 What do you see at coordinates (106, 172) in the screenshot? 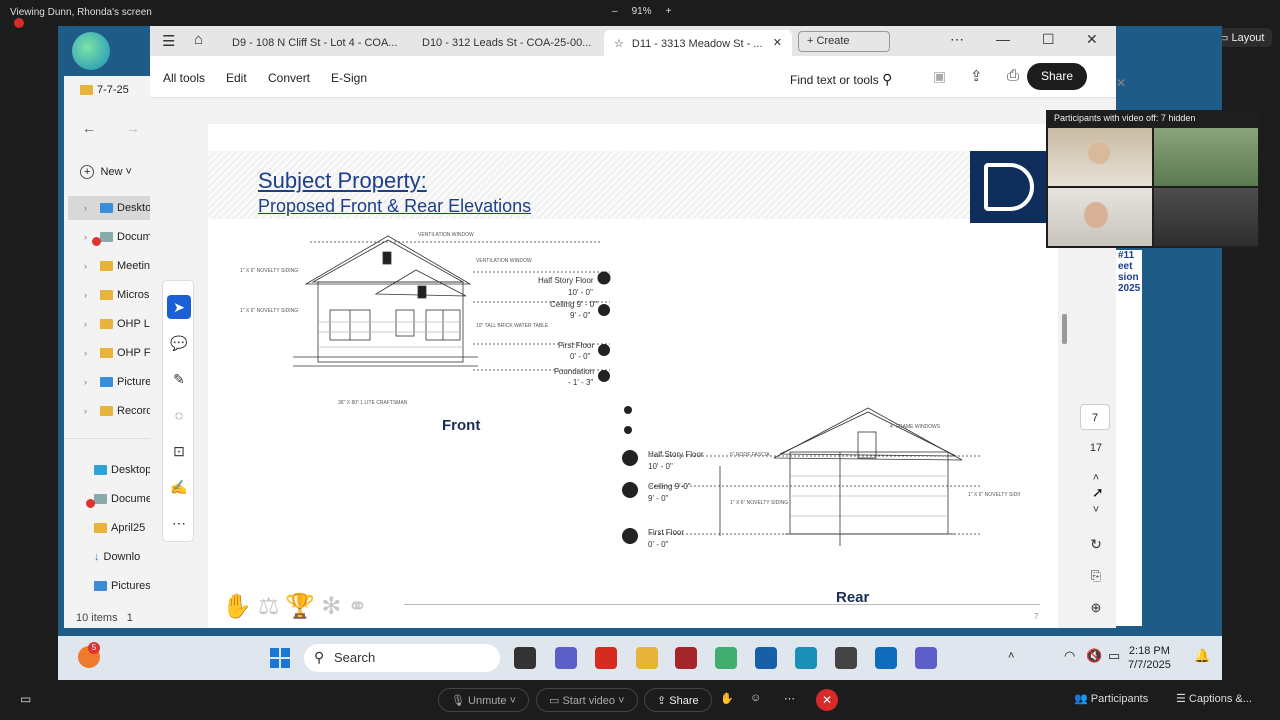
I see `new-button: + New ˅` at bounding box center [106, 172].